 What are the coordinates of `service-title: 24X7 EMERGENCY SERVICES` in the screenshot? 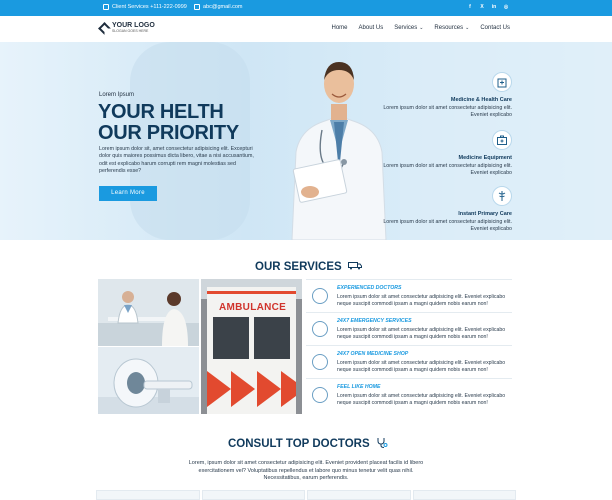 It's located at (374, 321).